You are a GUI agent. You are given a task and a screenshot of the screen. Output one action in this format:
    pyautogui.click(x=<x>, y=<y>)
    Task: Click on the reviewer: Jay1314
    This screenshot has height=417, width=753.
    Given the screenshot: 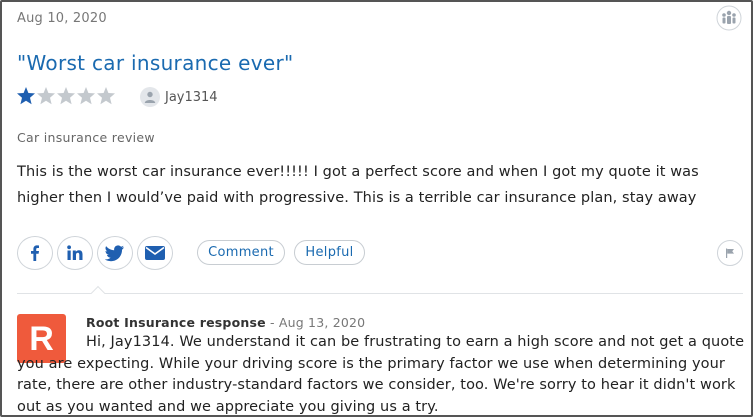 What is the action you would take?
    pyautogui.click(x=179, y=97)
    